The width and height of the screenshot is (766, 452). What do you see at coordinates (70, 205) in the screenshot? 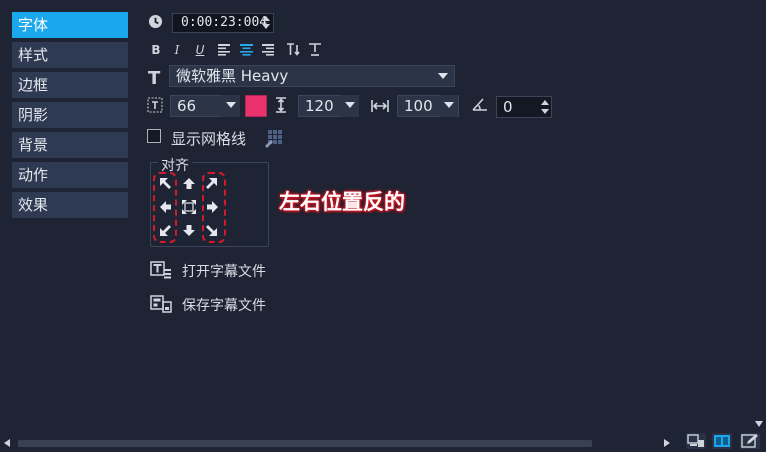
I see `sidebar-item-effects: 效果` at bounding box center [70, 205].